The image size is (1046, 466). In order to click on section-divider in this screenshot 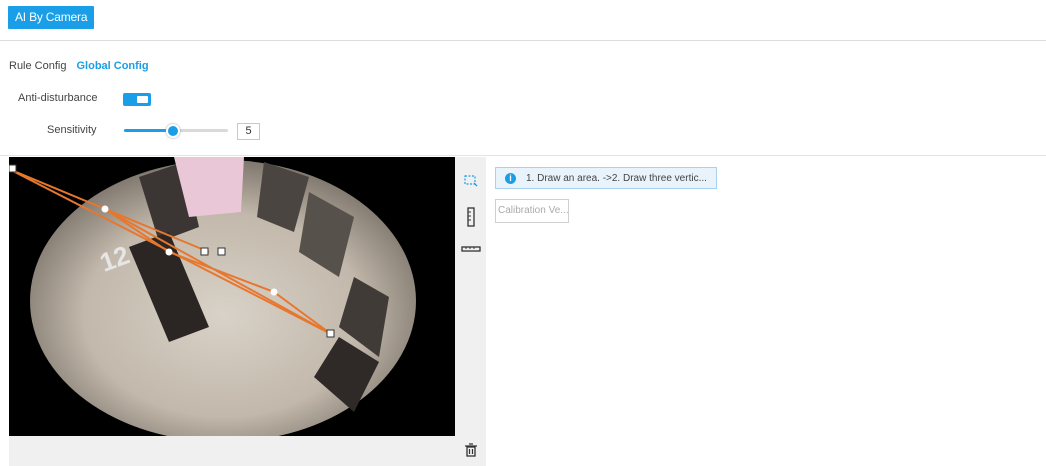, I will do `click(523, 155)`.